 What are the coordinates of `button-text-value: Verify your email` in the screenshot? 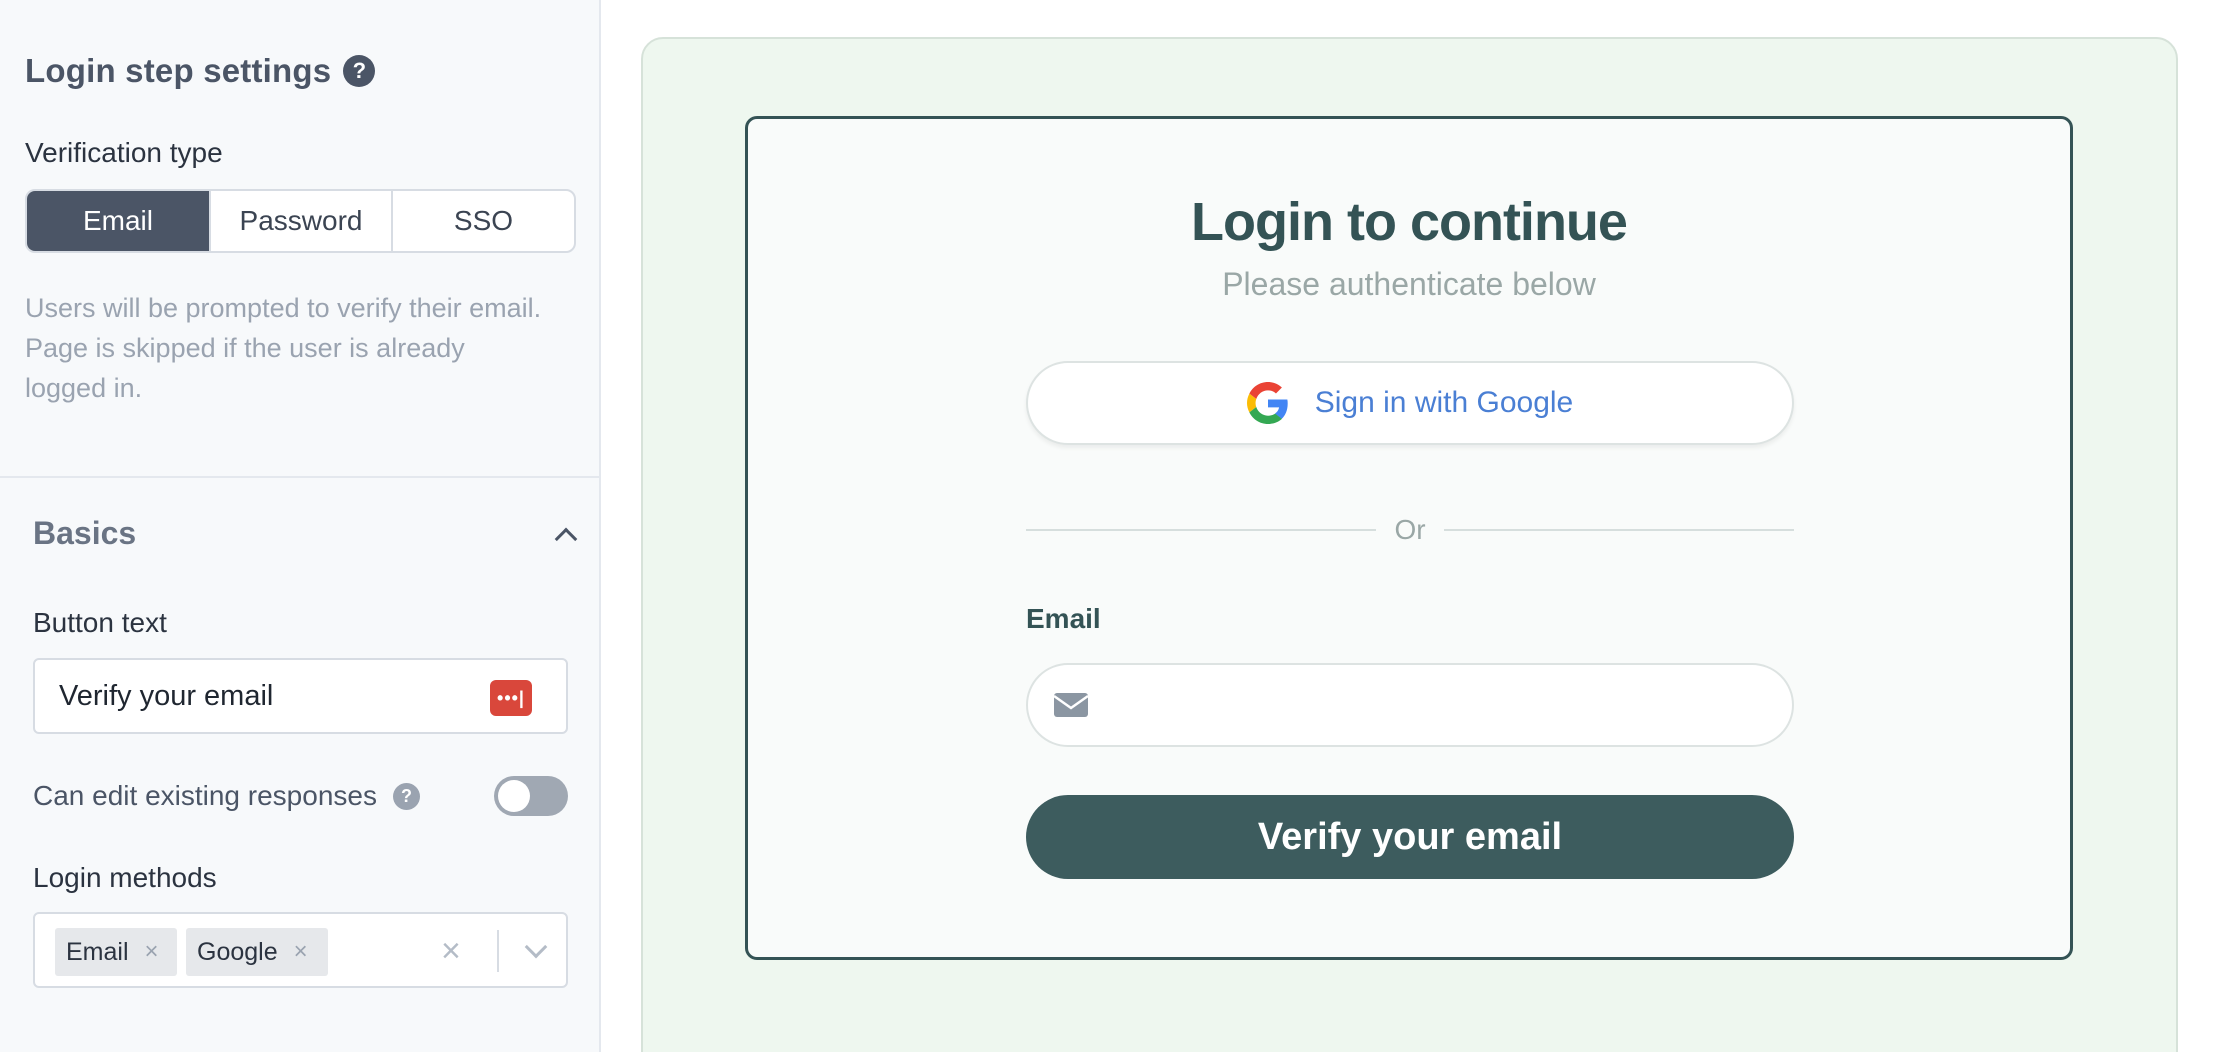 It's located at (166, 695).